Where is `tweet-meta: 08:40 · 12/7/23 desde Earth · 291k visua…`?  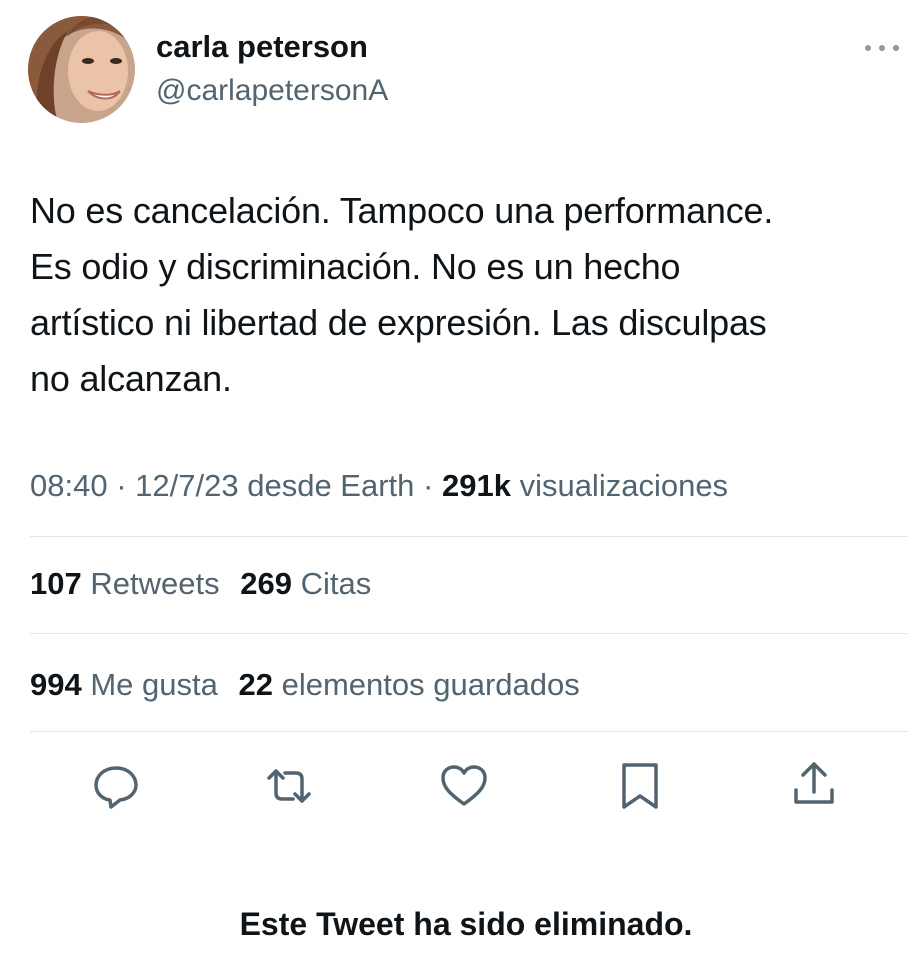
tweet-meta: 08:40 · 12/7/23 desde Earth · 291k visua… is located at coordinates (379, 486).